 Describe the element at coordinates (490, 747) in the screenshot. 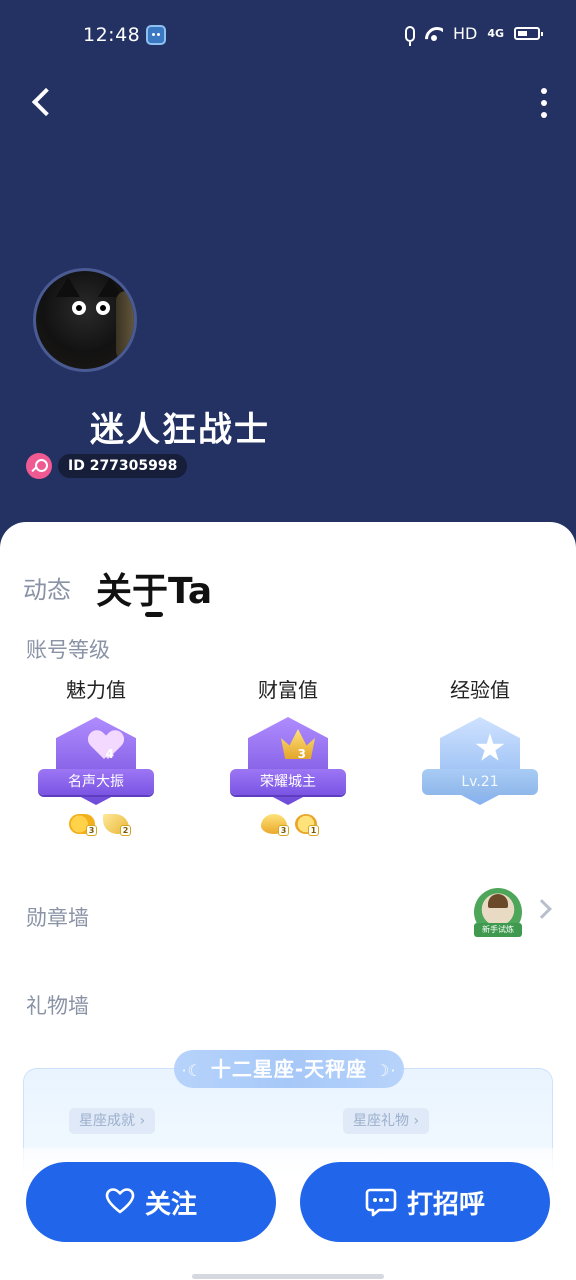

I see `star-icon` at that location.